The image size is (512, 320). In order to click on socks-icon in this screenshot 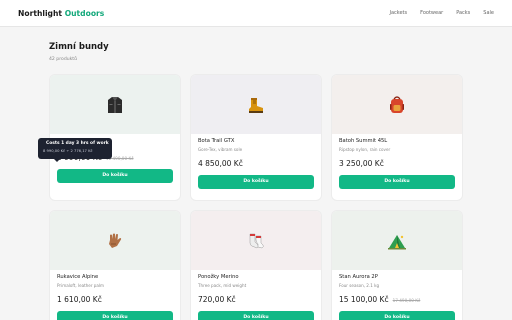, I will do `click(256, 240)`.